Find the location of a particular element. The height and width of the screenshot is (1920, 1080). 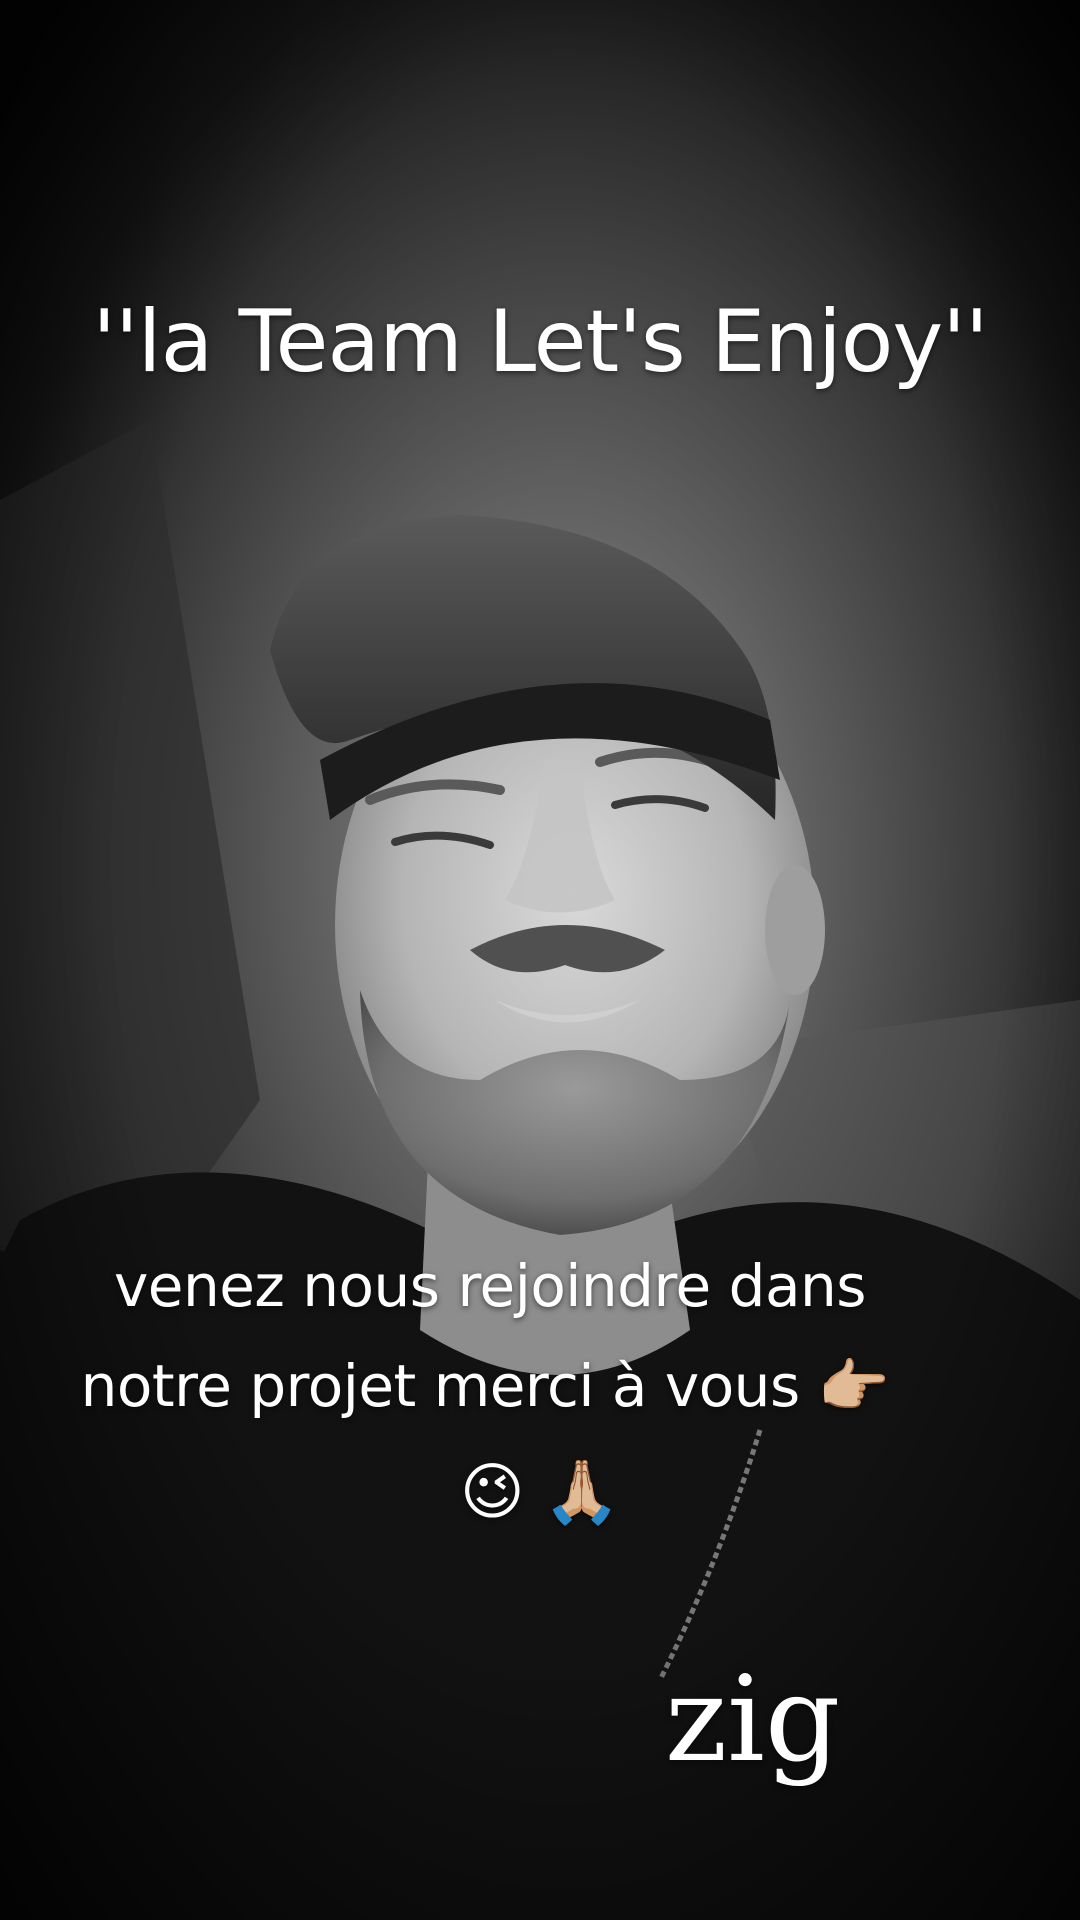

video-title: ''la Team Let's Enjoy'' is located at coordinates (540, 342).